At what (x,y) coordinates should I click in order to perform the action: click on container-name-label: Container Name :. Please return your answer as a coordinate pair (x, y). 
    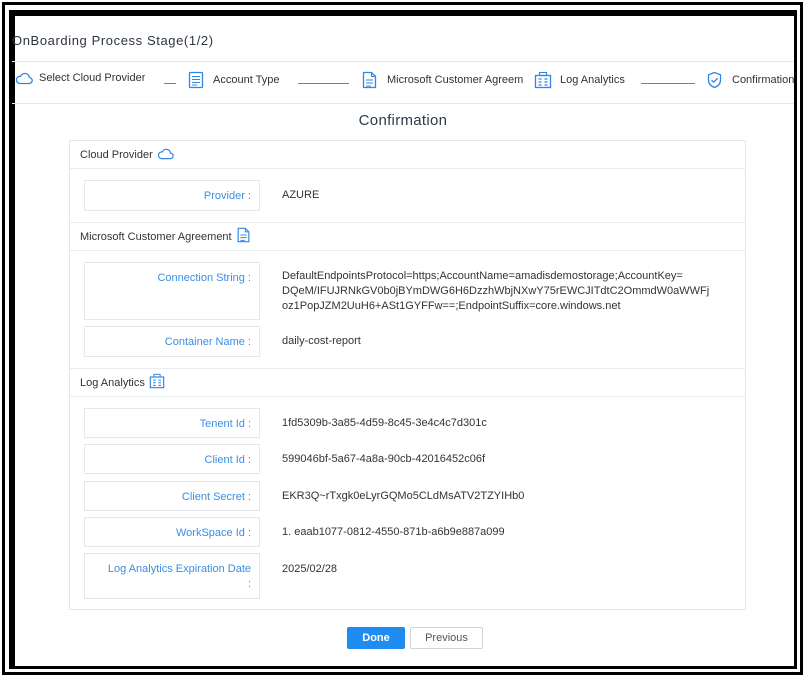
    Looking at the image, I should click on (172, 341).